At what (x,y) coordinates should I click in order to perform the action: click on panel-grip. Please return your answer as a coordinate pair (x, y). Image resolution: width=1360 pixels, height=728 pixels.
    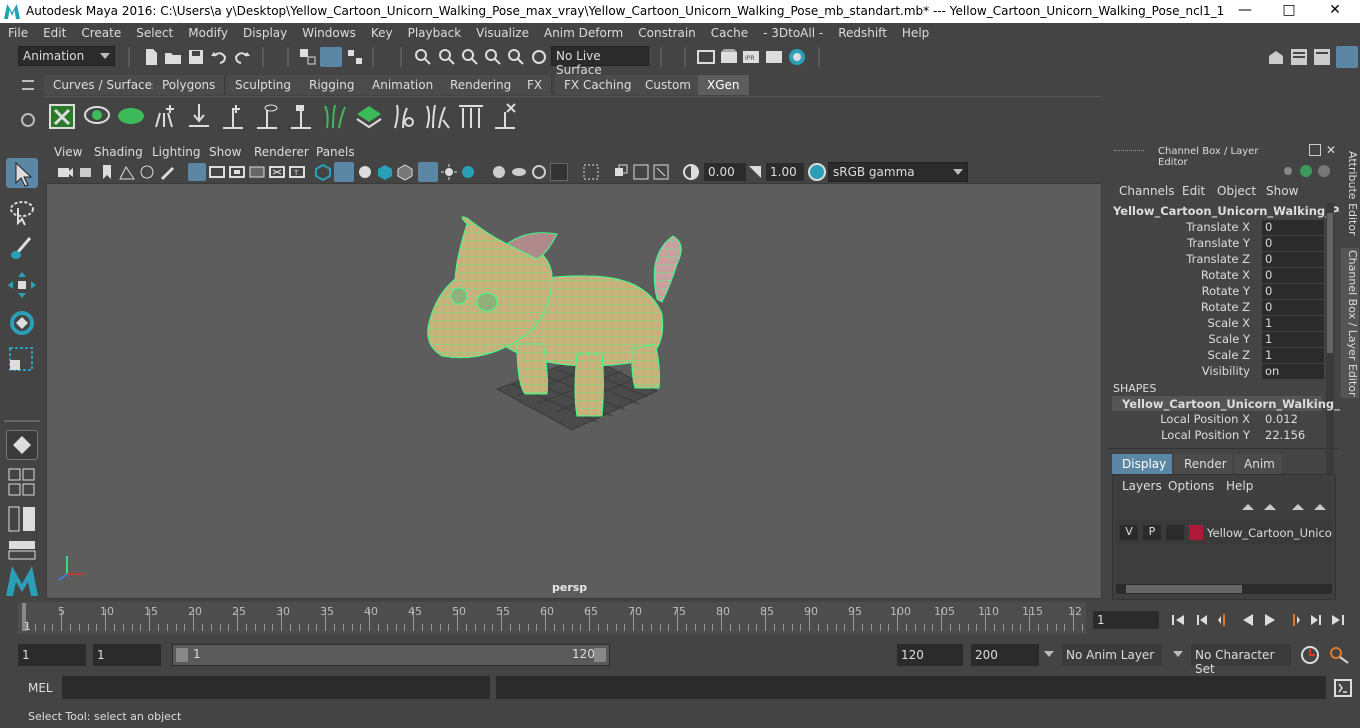
    Looking at the image, I should click on (1129, 151).